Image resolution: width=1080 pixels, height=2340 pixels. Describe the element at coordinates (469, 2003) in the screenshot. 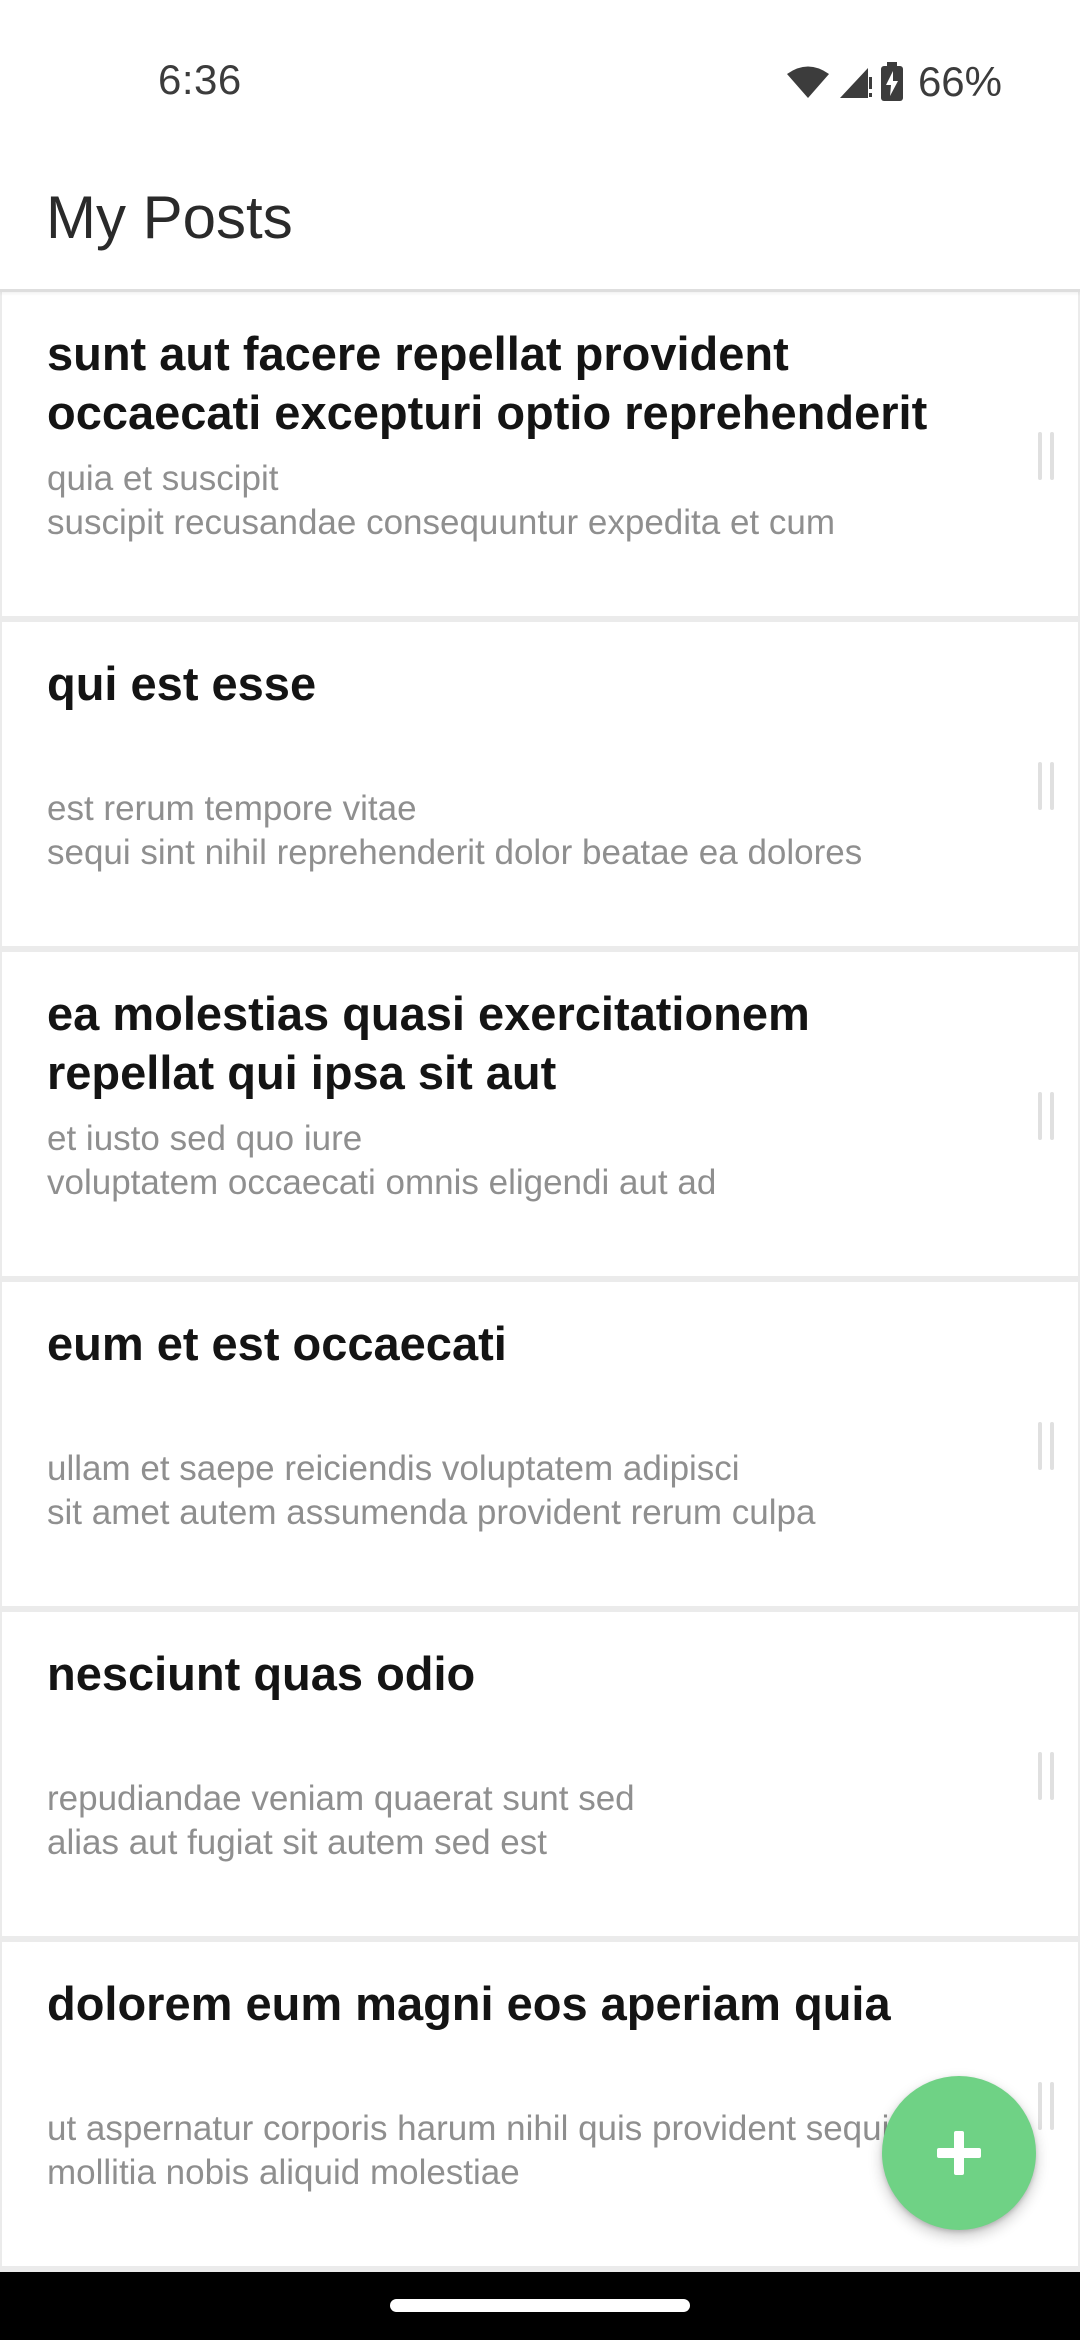

I see `post-title: dolorem eum magni eos aperiam quia` at that location.